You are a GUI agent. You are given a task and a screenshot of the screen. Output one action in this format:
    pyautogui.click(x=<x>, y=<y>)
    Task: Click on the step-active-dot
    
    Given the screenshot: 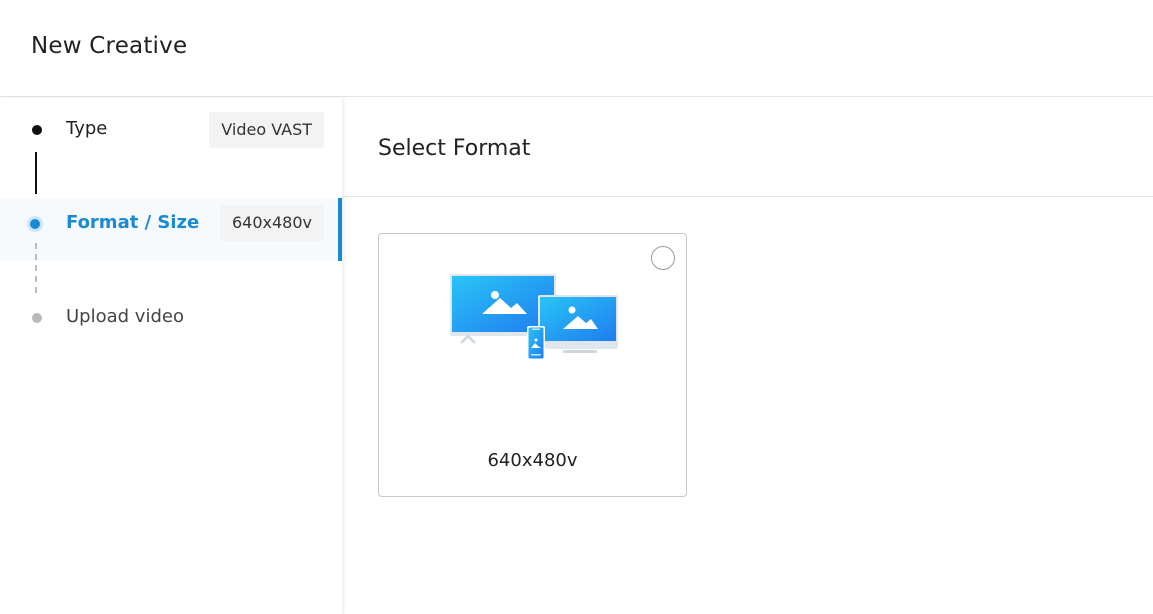 What is the action you would take?
    pyautogui.click(x=35, y=224)
    